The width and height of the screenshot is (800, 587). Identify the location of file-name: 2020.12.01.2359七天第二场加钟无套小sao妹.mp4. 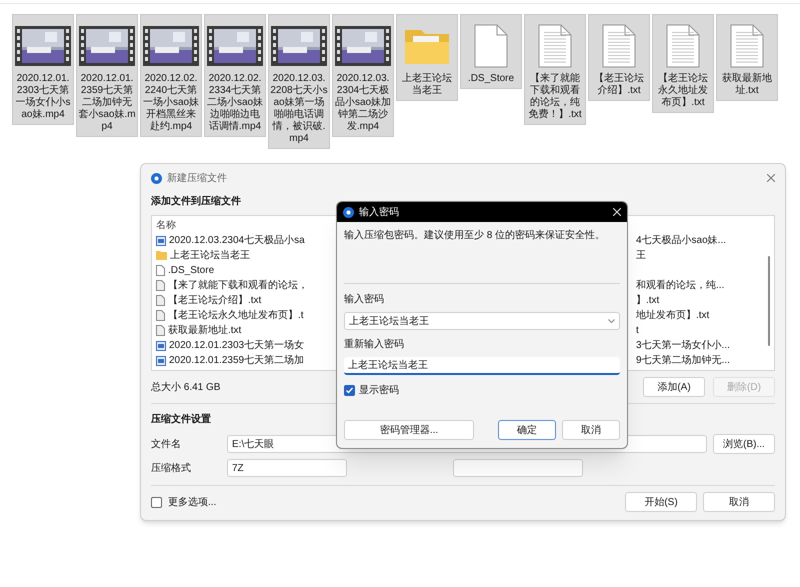
(107, 103).